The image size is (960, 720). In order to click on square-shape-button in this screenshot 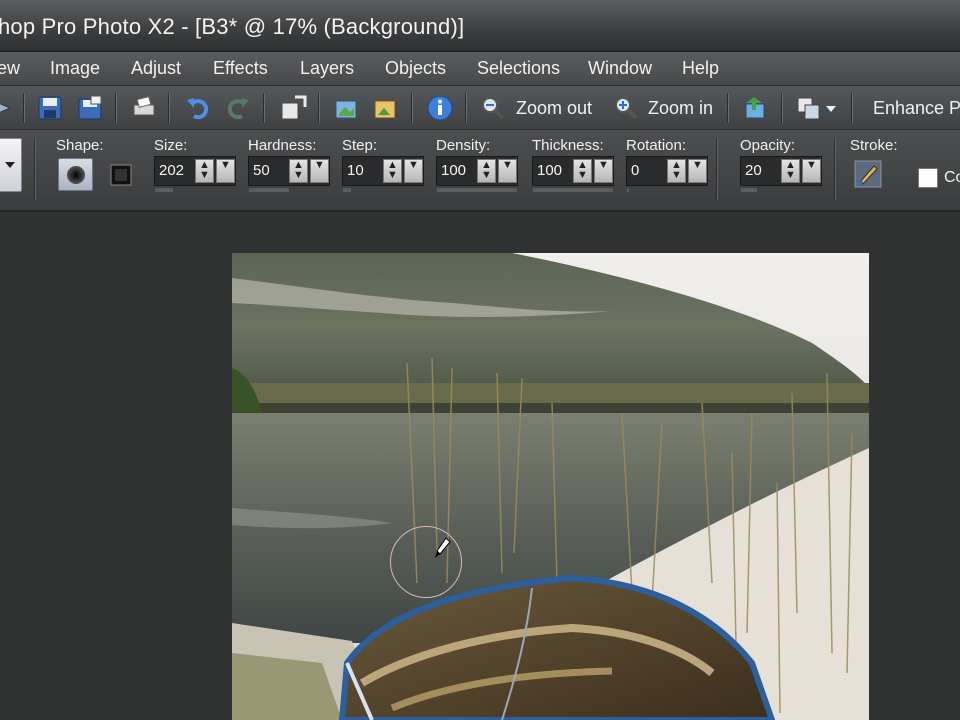, I will do `click(121, 175)`.